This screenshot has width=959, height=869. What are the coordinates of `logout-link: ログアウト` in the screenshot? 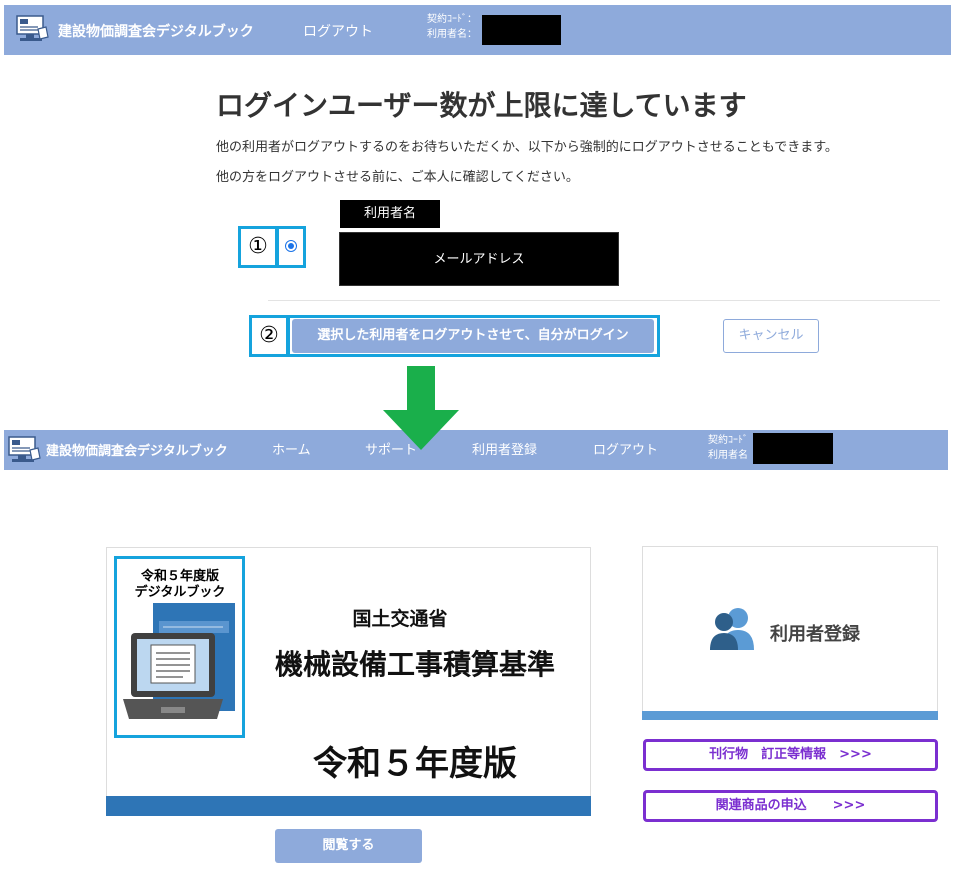 It's located at (338, 31).